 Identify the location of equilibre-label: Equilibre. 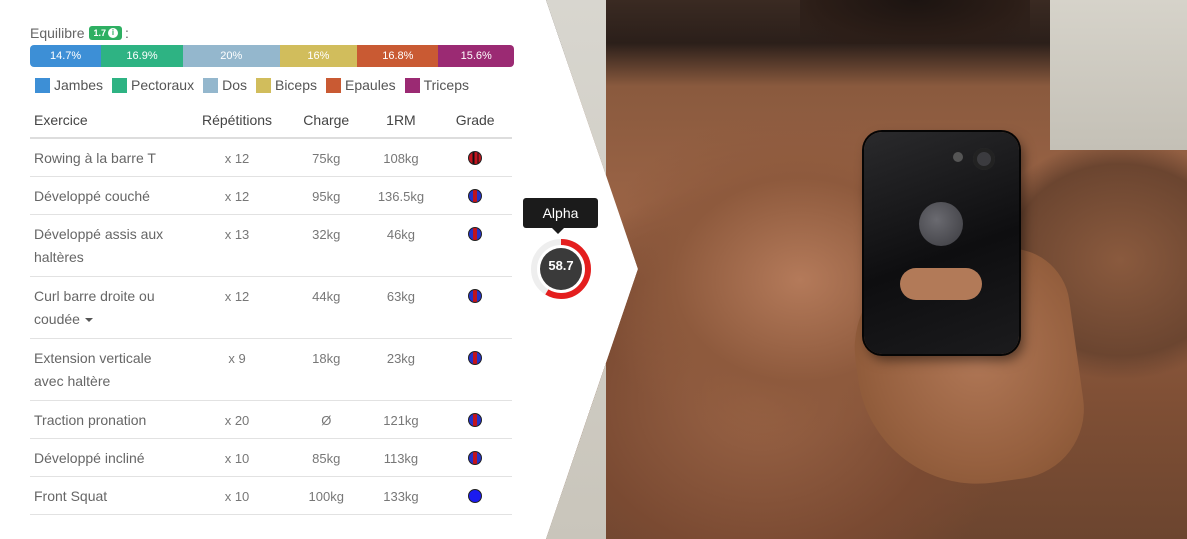
(57, 33).